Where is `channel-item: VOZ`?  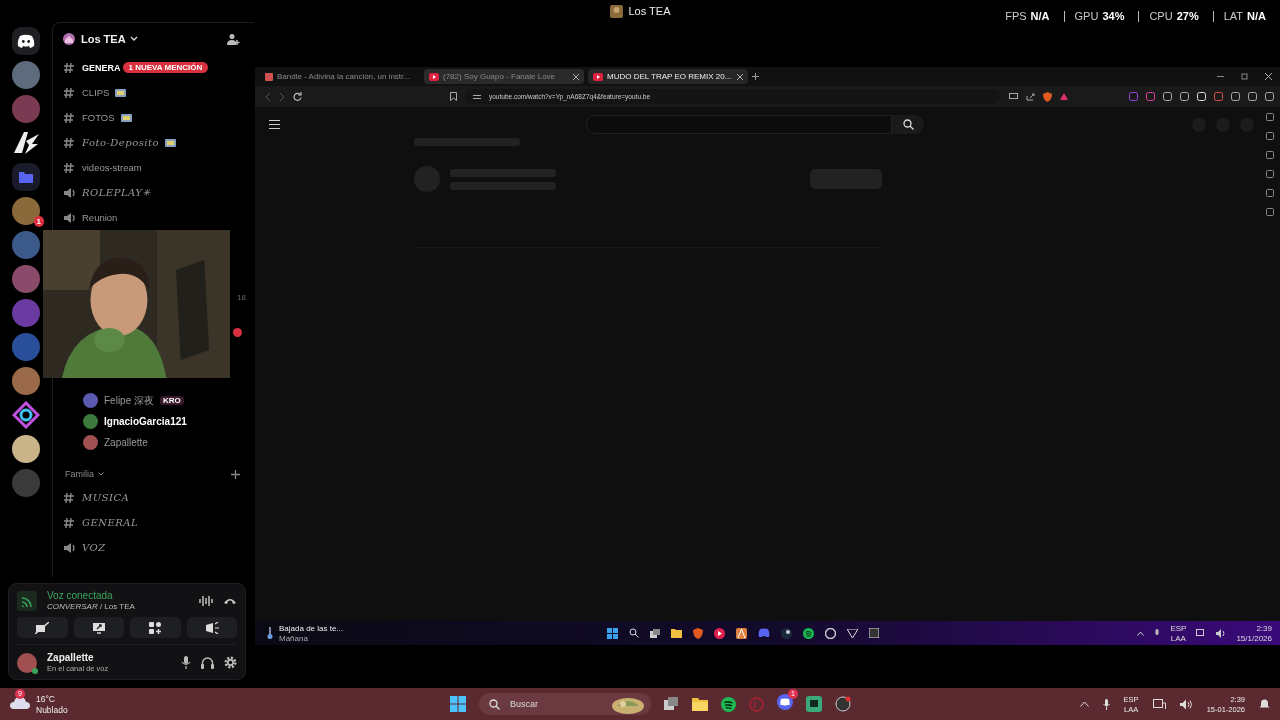 channel-item: VOZ is located at coordinates (158, 547).